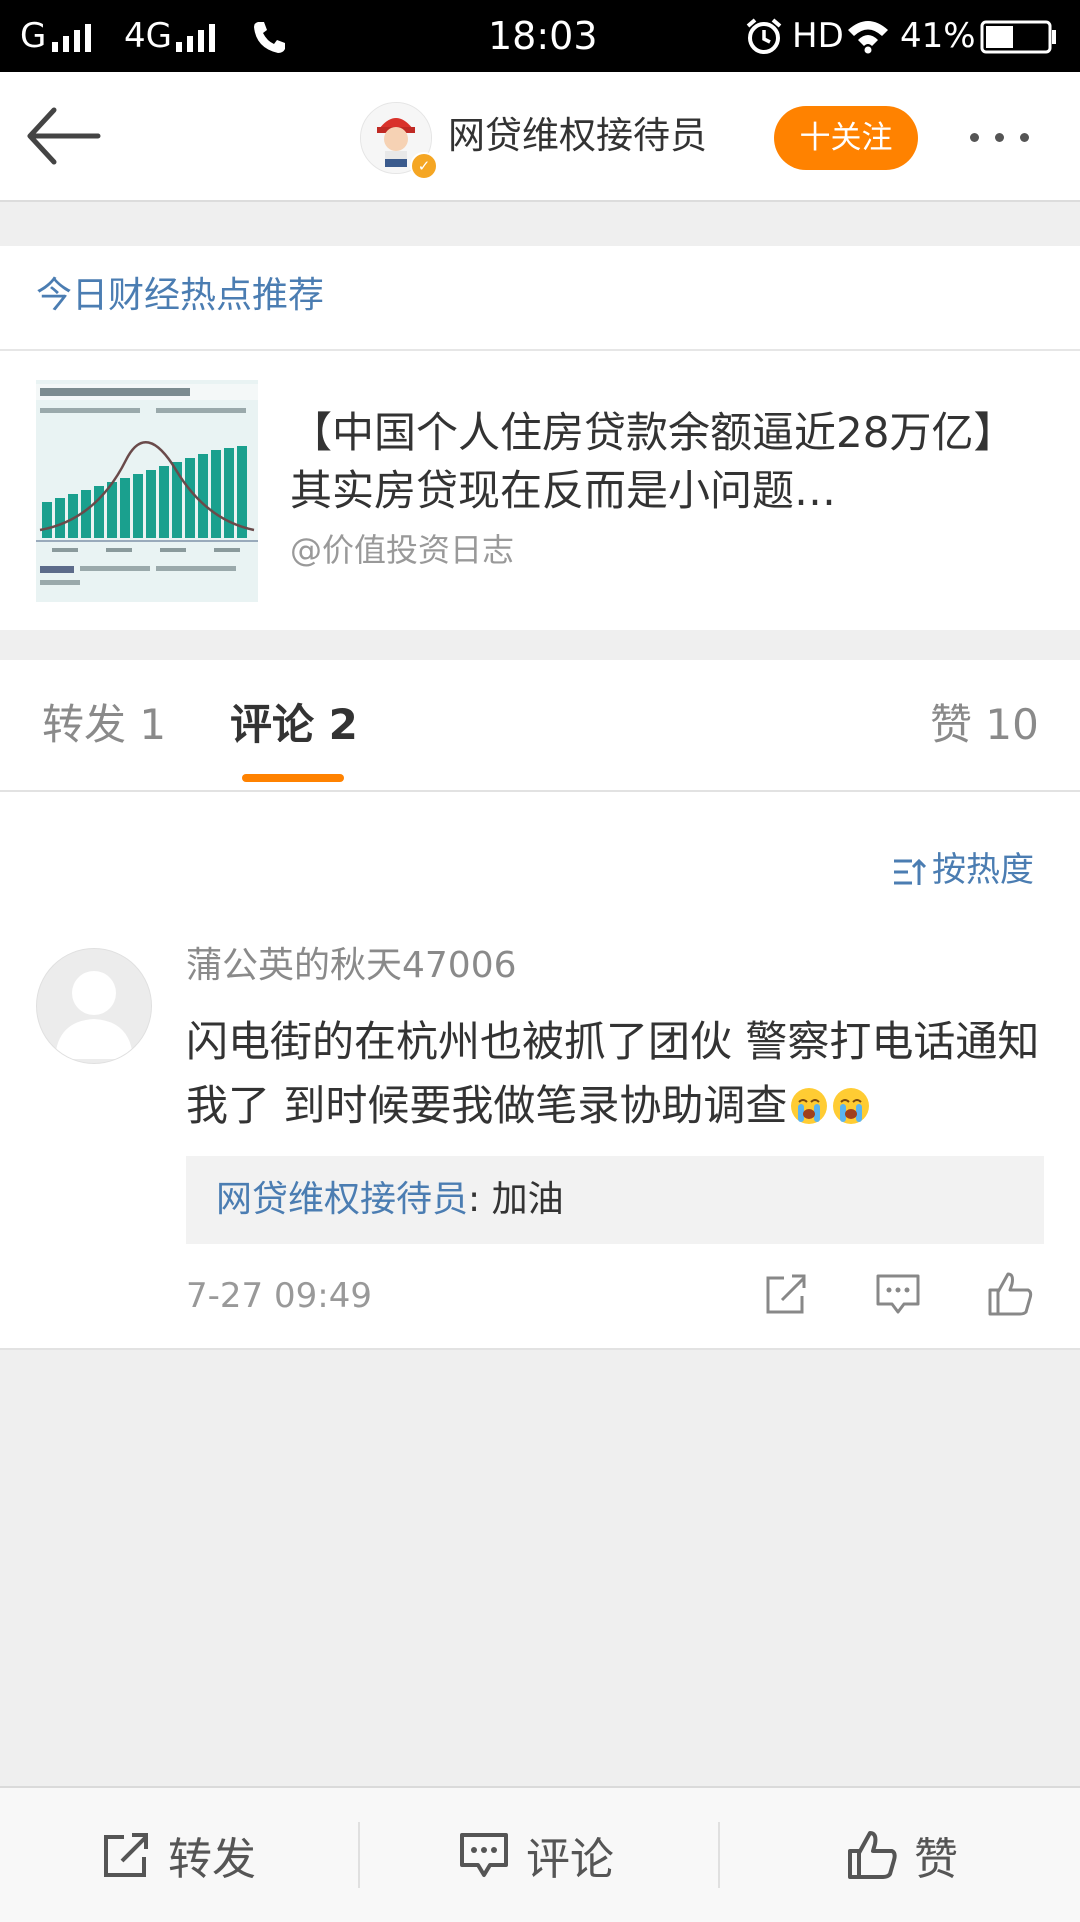 The image size is (1080, 1922). I want to click on comment-button: 评论, so click(536, 1855).